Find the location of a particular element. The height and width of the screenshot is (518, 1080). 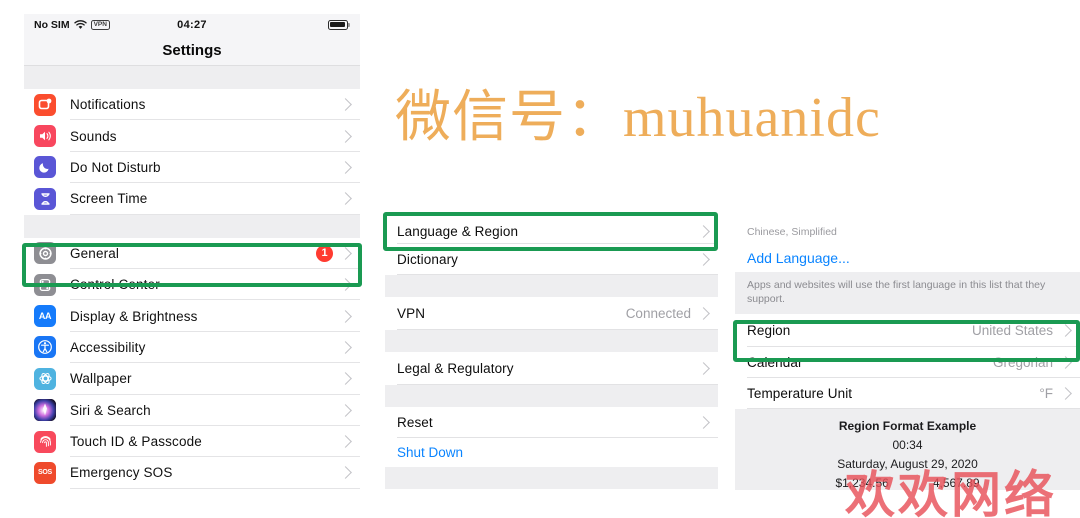

sidebar-item-accessibility: Accessibility is located at coordinates (192, 347).